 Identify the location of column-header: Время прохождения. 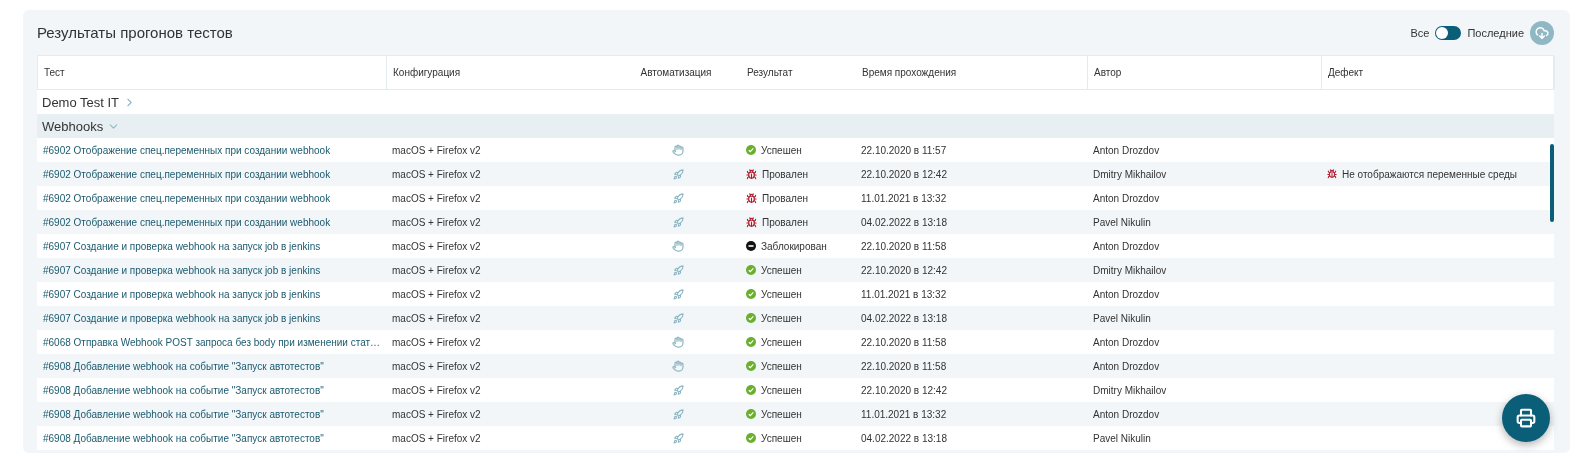
(972, 72).